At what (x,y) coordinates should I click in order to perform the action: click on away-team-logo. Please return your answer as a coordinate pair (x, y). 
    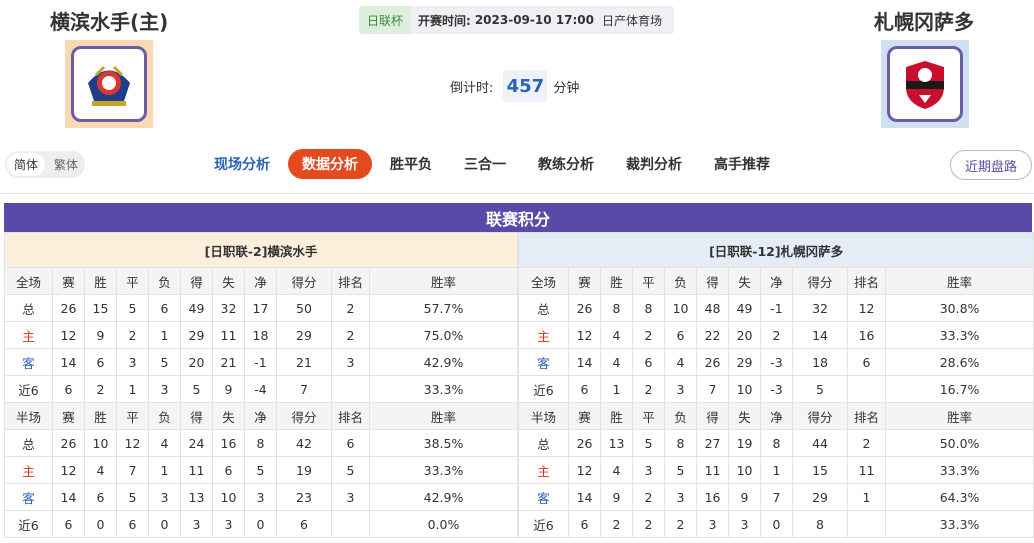
    Looking at the image, I should click on (925, 84).